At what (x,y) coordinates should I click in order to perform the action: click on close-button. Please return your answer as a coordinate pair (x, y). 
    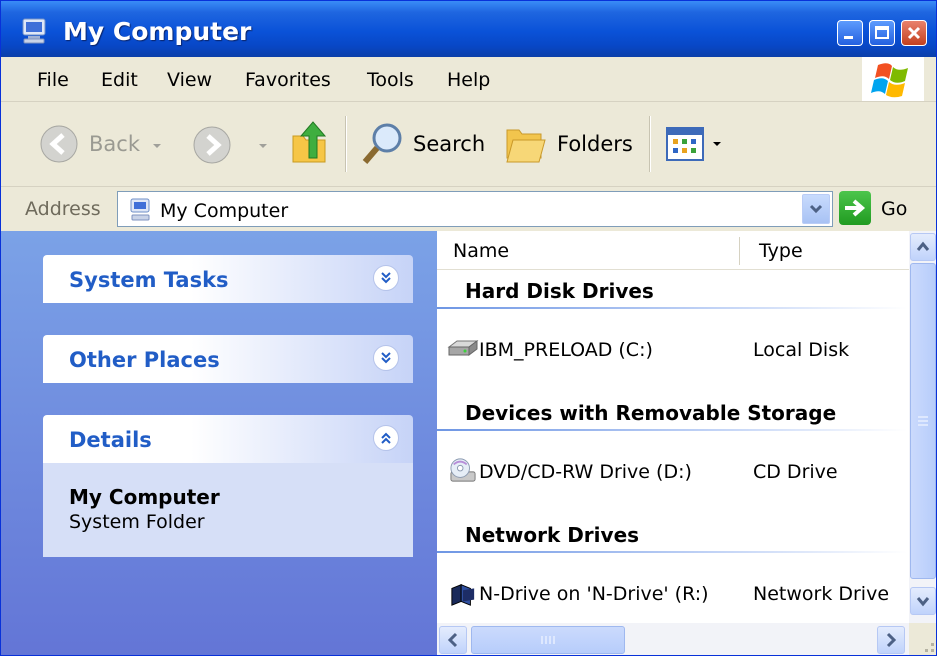
    Looking at the image, I should click on (914, 33).